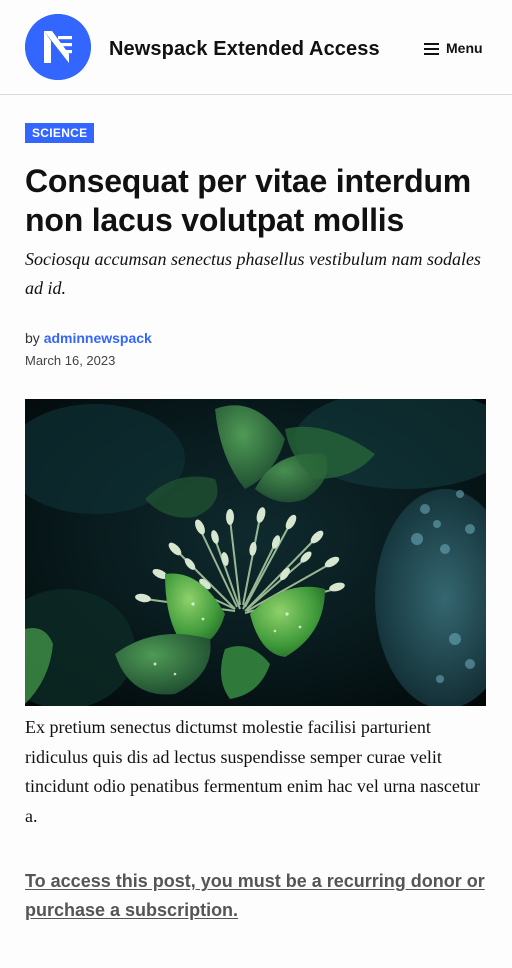 This screenshot has width=512, height=968. I want to click on site-title: Newspack Extended Access, so click(244, 49).